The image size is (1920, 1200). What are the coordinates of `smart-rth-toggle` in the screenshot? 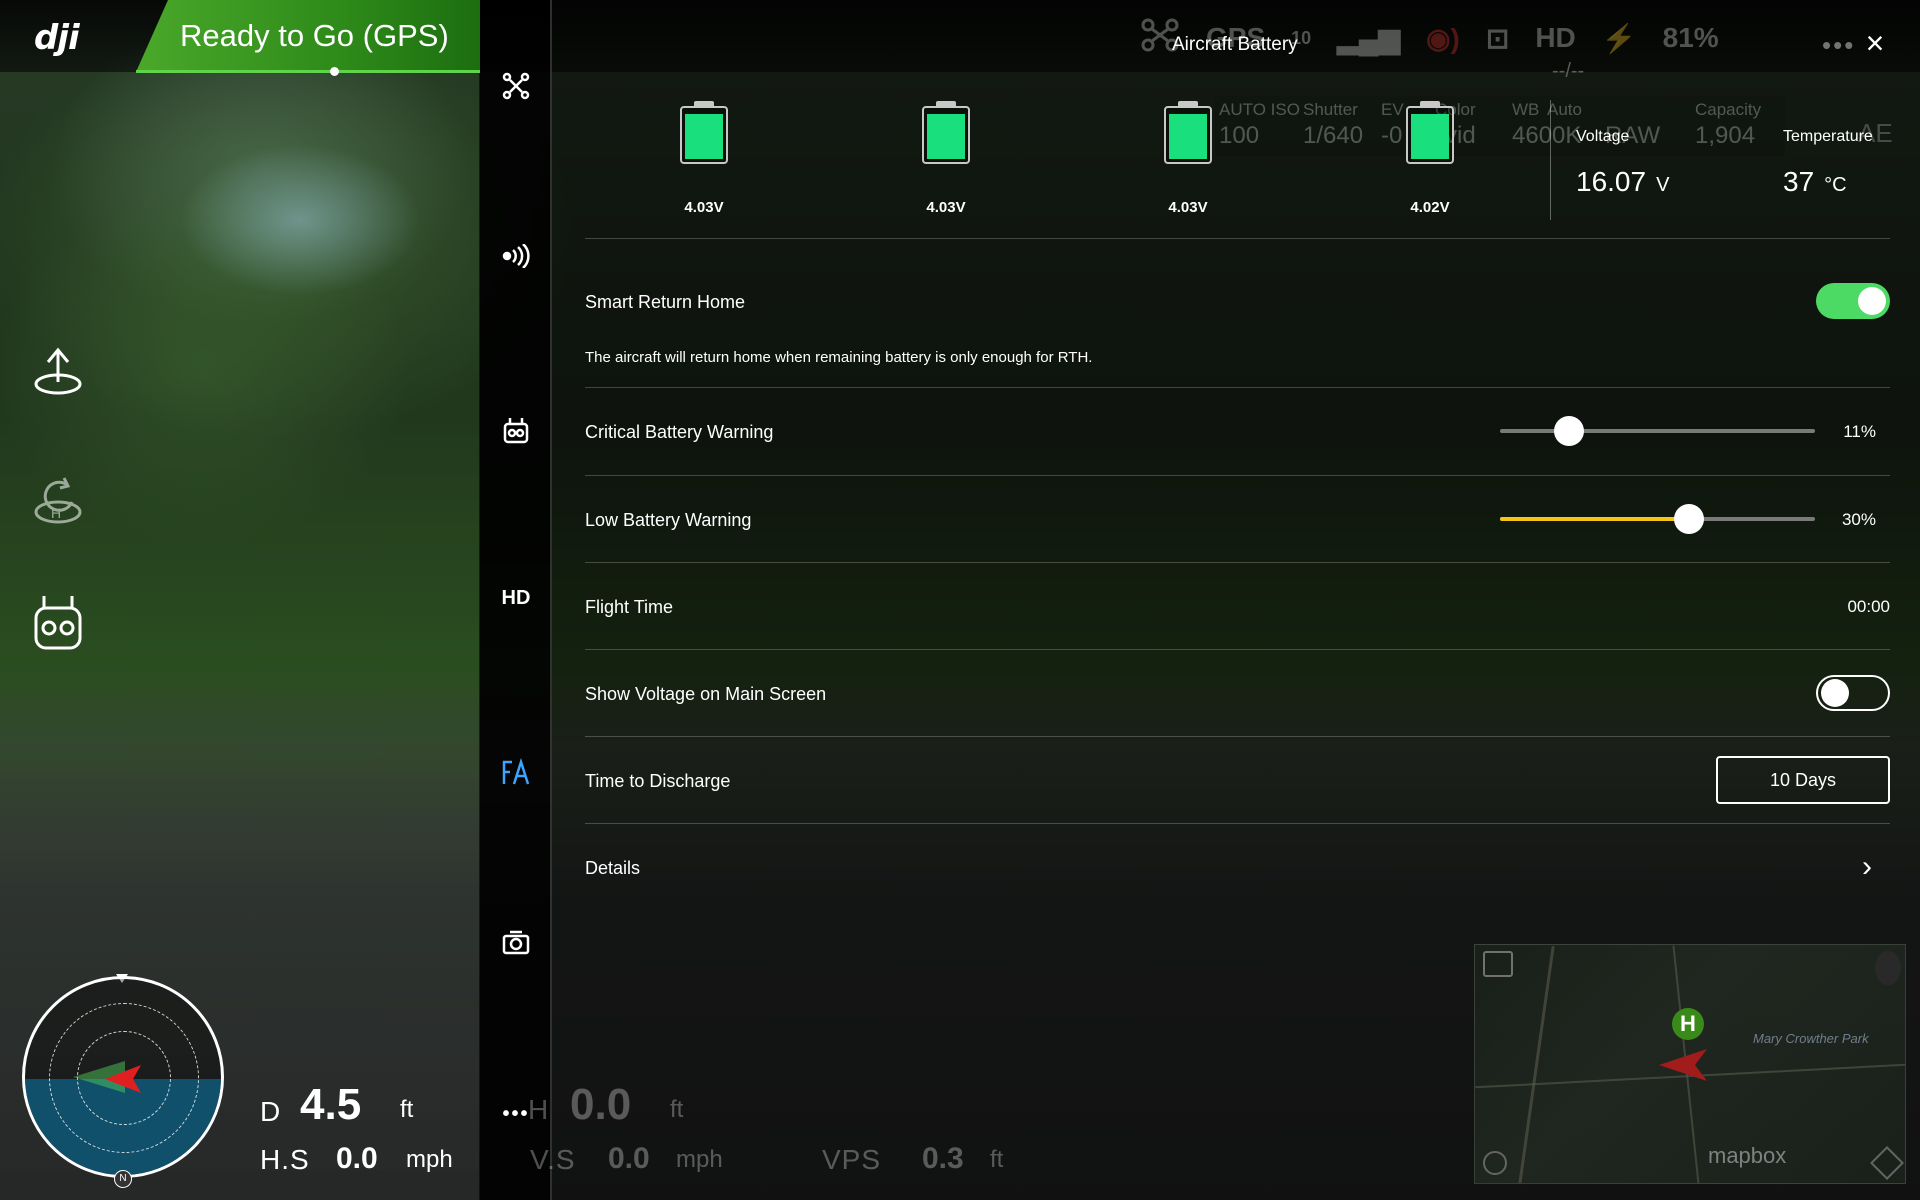 It's located at (1853, 301).